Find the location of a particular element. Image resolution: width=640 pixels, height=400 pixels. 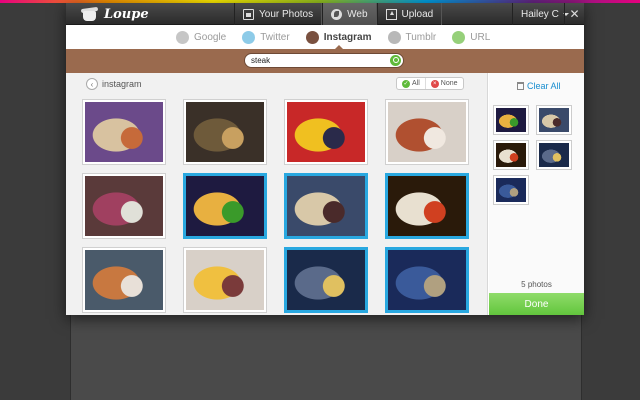

url-icon is located at coordinates (459, 37).